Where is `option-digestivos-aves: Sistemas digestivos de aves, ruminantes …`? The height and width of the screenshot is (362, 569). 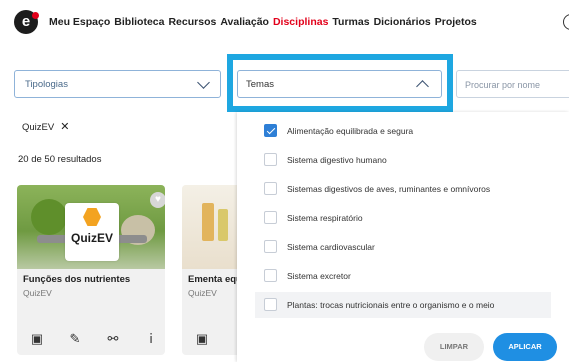
option-digestivos-aves: Sistemas digestivos de aves, ruminantes … is located at coordinates (403, 189).